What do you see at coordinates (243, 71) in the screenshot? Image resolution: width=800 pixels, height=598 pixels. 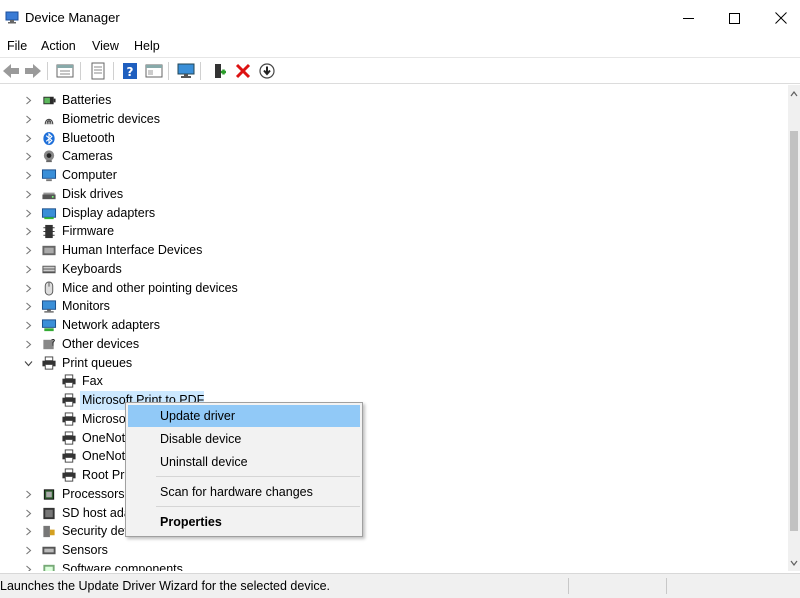 I see `uninstall-button` at bounding box center [243, 71].